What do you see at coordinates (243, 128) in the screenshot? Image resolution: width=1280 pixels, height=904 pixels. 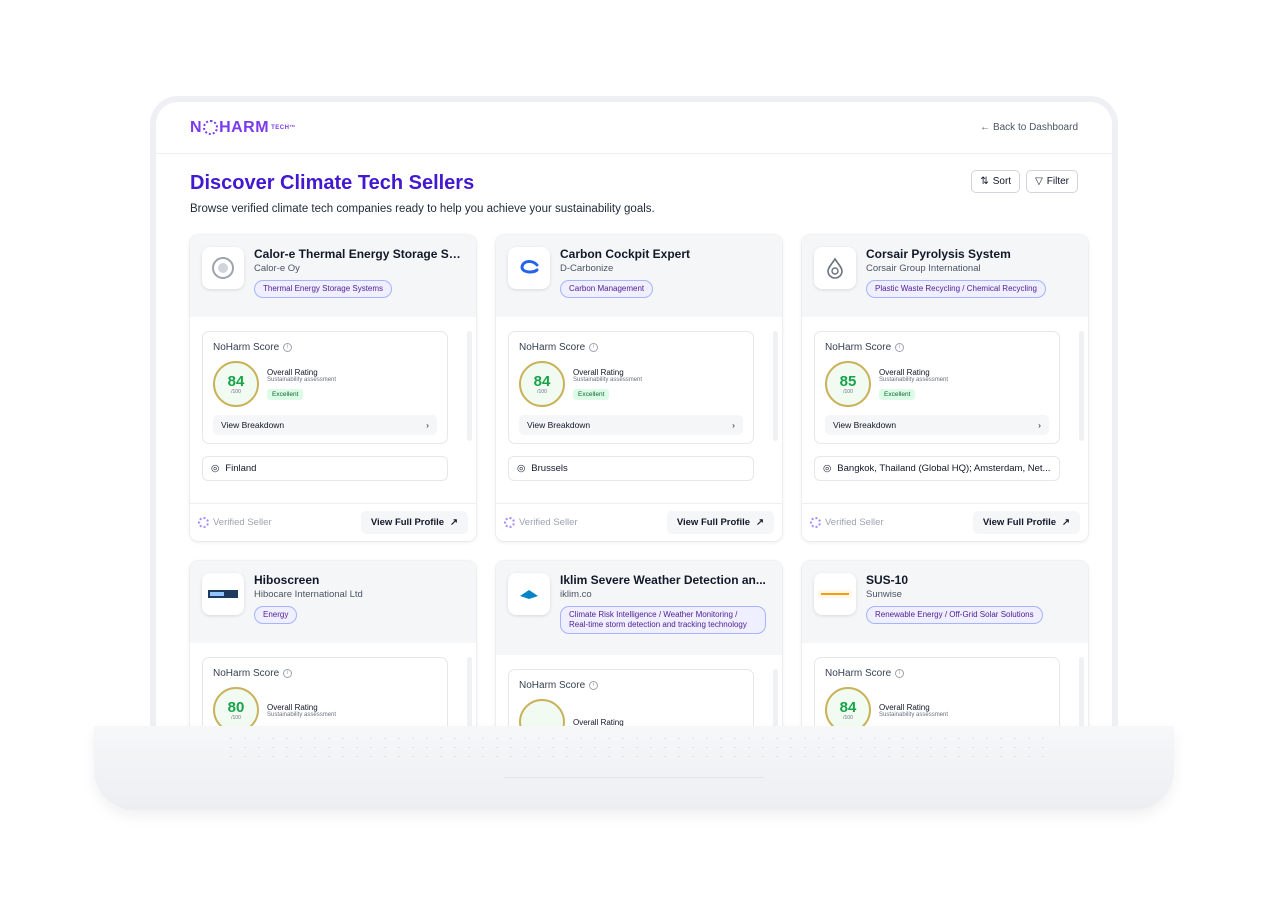 I see `noharm-logo: N HARM TECH™` at bounding box center [243, 128].